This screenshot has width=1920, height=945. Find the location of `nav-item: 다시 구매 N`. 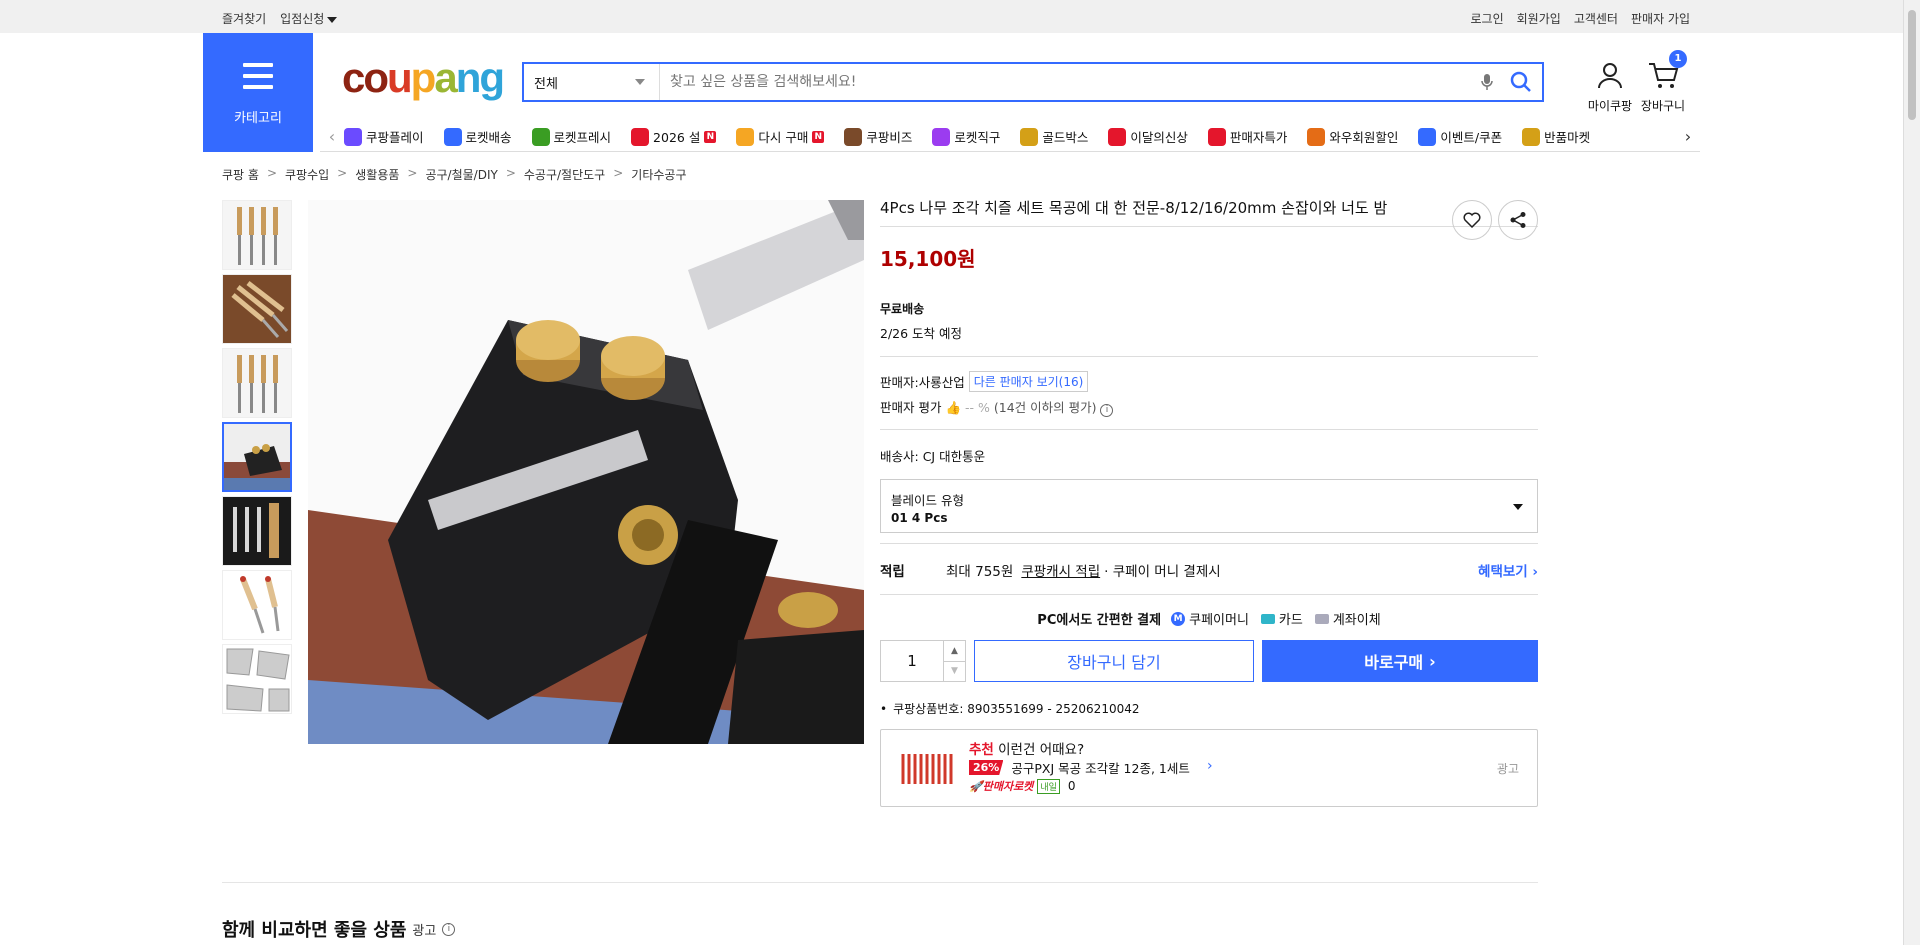

nav-item: 다시 구매 N is located at coordinates (780, 136).